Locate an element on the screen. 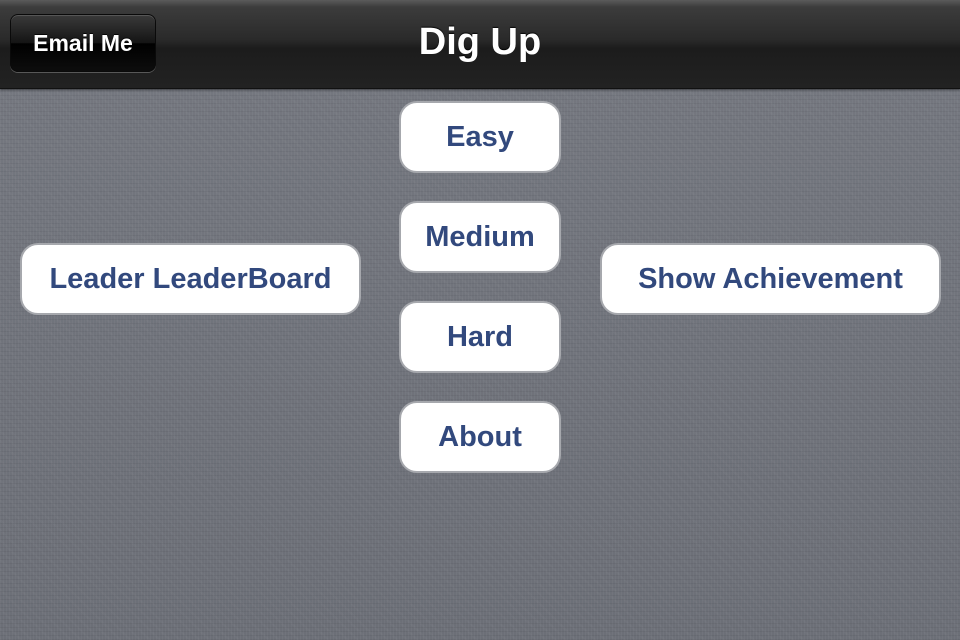 This screenshot has width=960, height=640. hard-button: Hard is located at coordinates (480, 337).